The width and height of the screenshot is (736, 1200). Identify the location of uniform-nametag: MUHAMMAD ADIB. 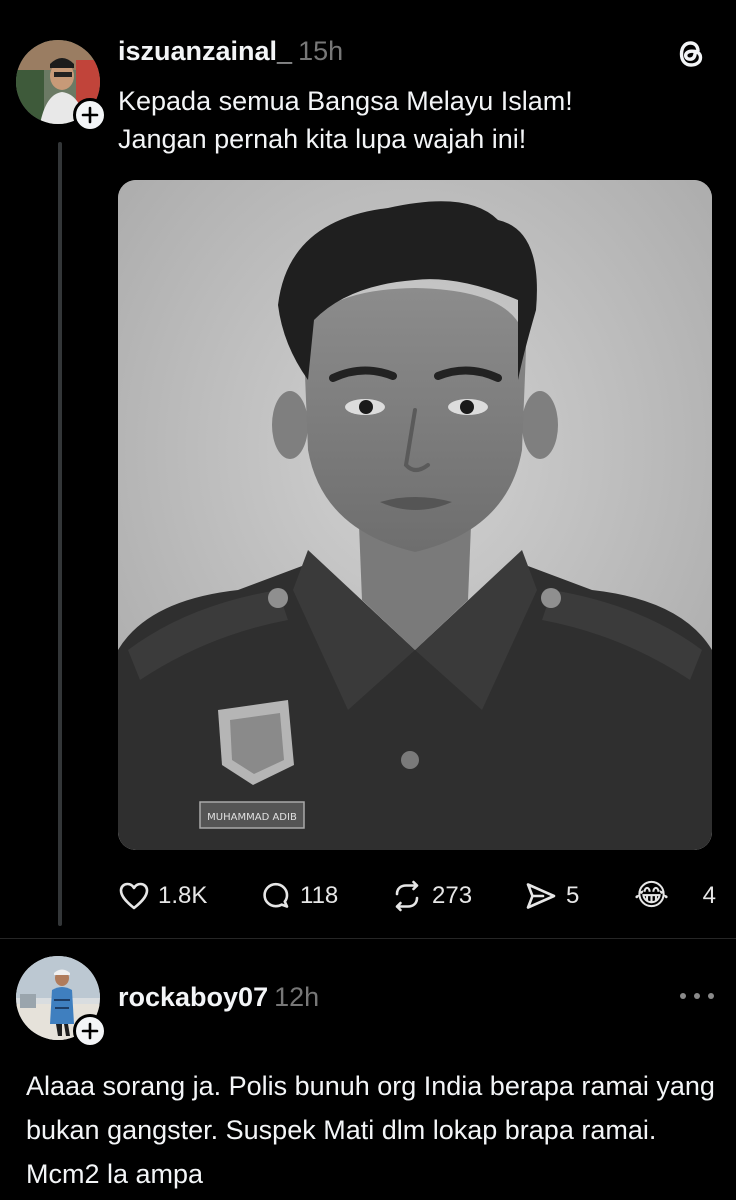
(252, 817).